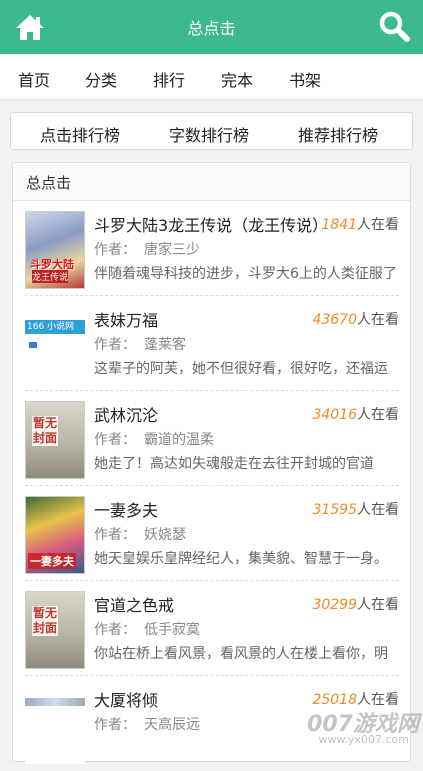 This screenshot has height=771, width=423. What do you see at coordinates (126, 319) in the screenshot?
I see `book-title: 表妹万福` at bounding box center [126, 319].